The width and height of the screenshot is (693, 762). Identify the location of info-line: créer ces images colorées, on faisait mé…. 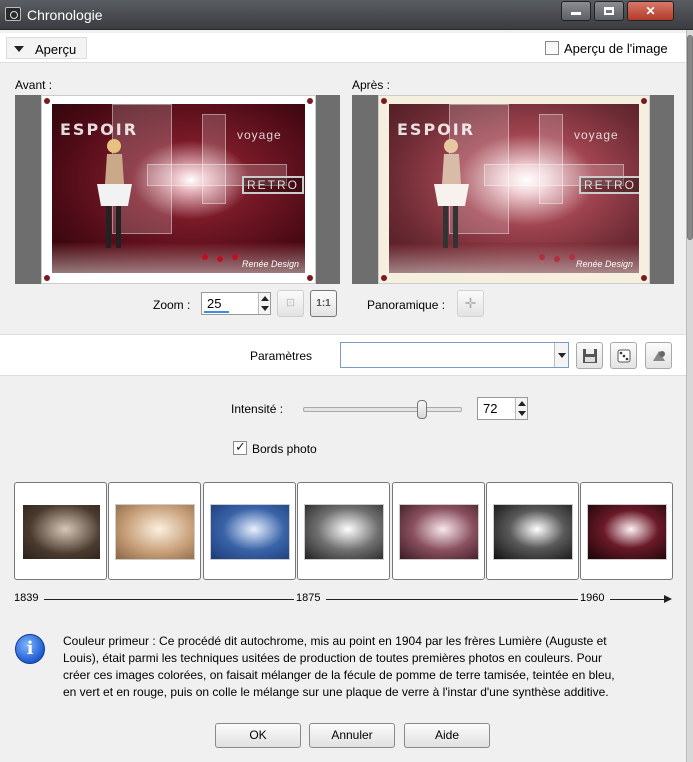
(339, 675).